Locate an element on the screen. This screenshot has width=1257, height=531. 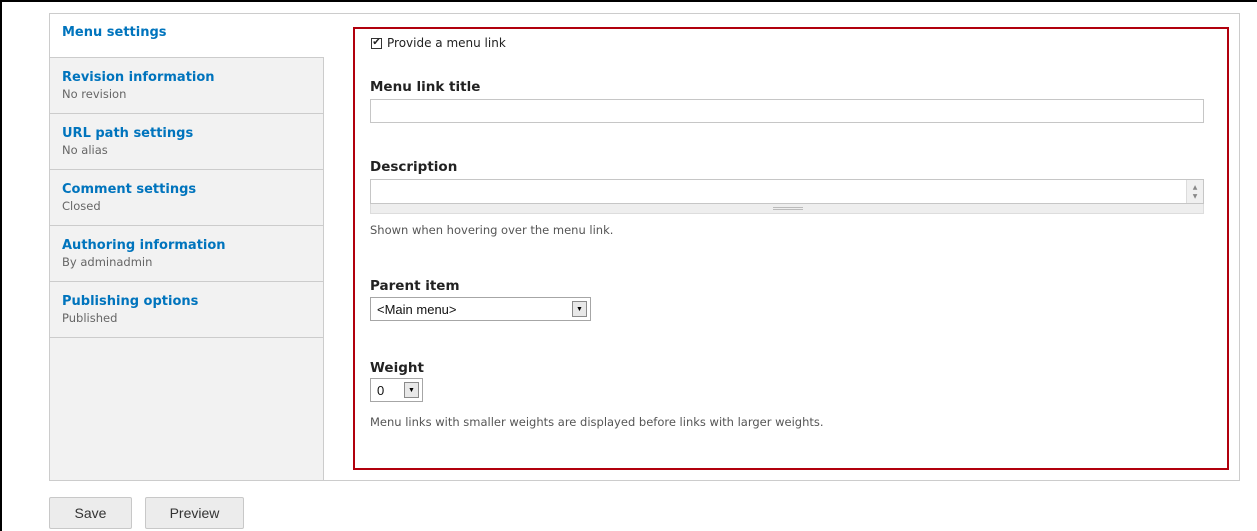
tab-authoring-information: Authoring information By adminadmin is located at coordinates (186, 254).